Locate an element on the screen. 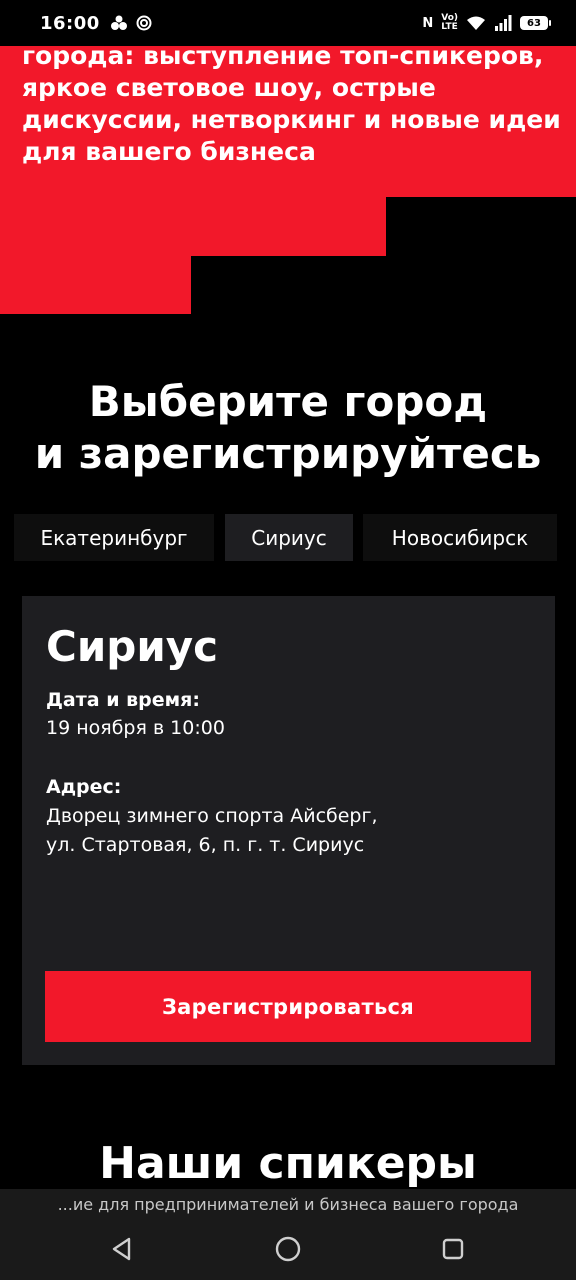 The width and height of the screenshot is (576, 1280). city-section-title-line2: и зарегистрируйтесь is located at coordinates (288, 453).